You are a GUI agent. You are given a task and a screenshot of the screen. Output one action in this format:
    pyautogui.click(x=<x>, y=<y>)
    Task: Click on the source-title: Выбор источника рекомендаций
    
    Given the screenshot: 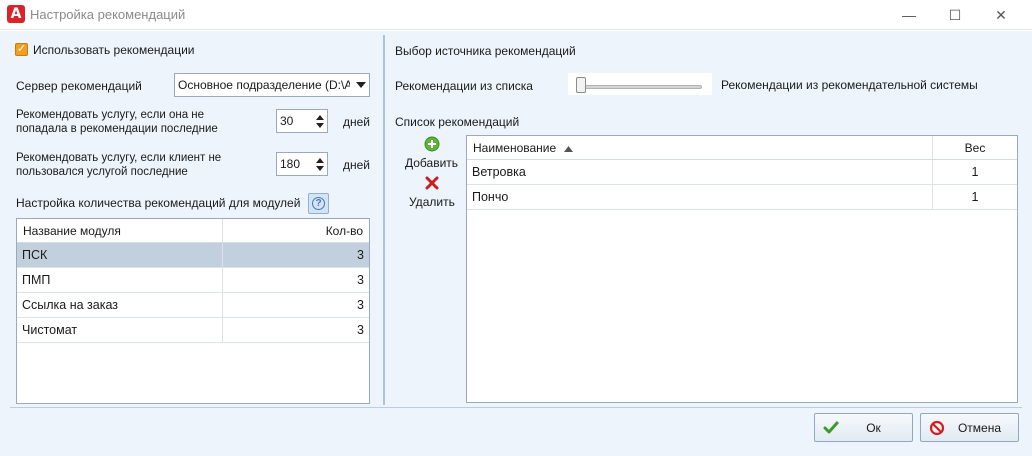 What is the action you would take?
    pyautogui.click(x=485, y=51)
    